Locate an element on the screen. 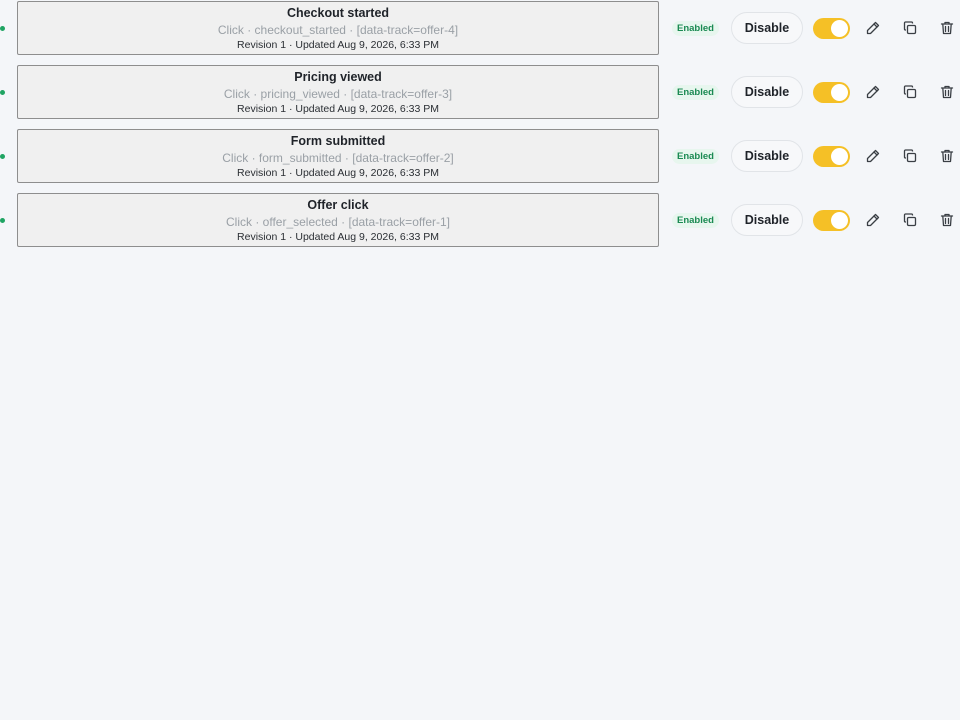  event-title: Form submitted is located at coordinates (338, 141).